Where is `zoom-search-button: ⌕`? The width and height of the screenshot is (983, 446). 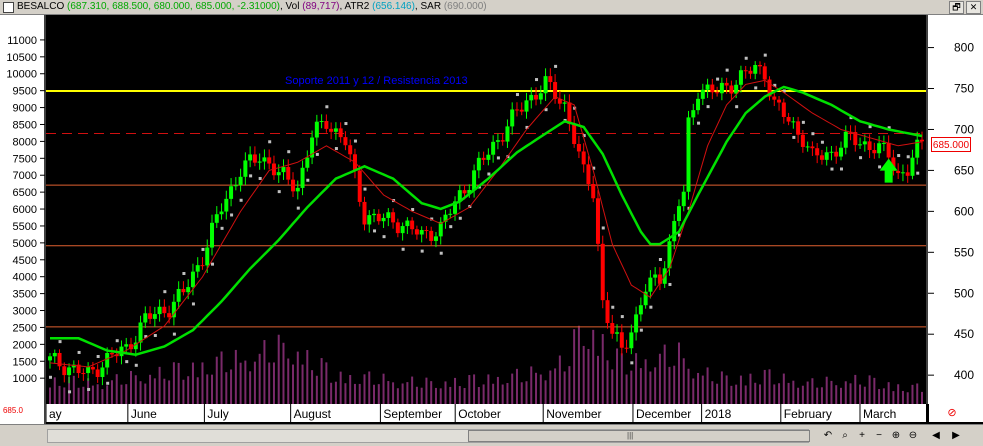
zoom-search-button: ⌕ is located at coordinates (845, 436).